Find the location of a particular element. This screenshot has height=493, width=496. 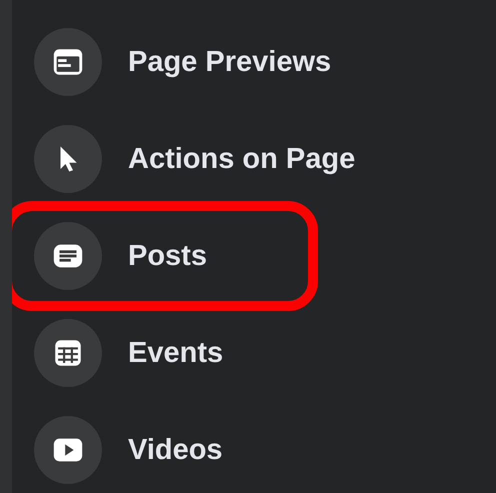

menu-item: Events is located at coordinates (160, 353).